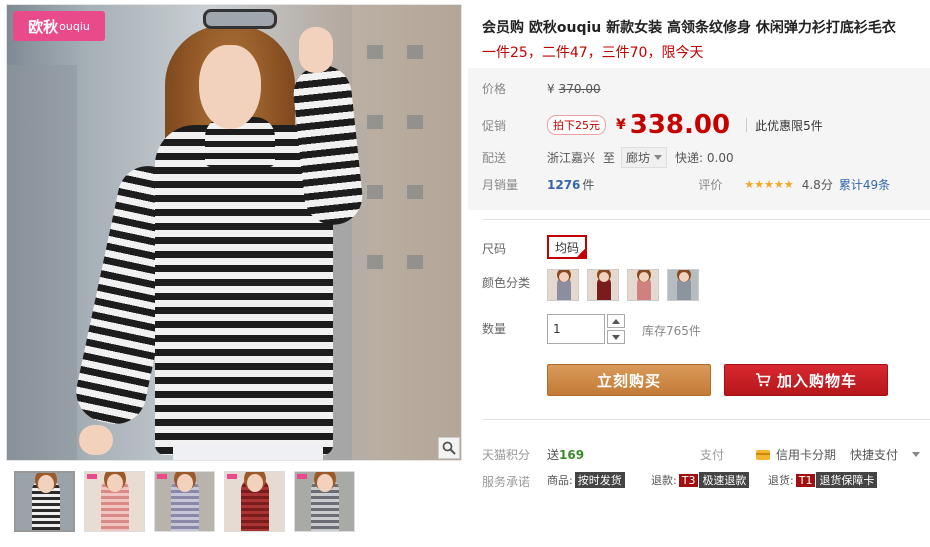  Describe the element at coordinates (572, 454) in the screenshot. I see `points-value: 169` at that location.